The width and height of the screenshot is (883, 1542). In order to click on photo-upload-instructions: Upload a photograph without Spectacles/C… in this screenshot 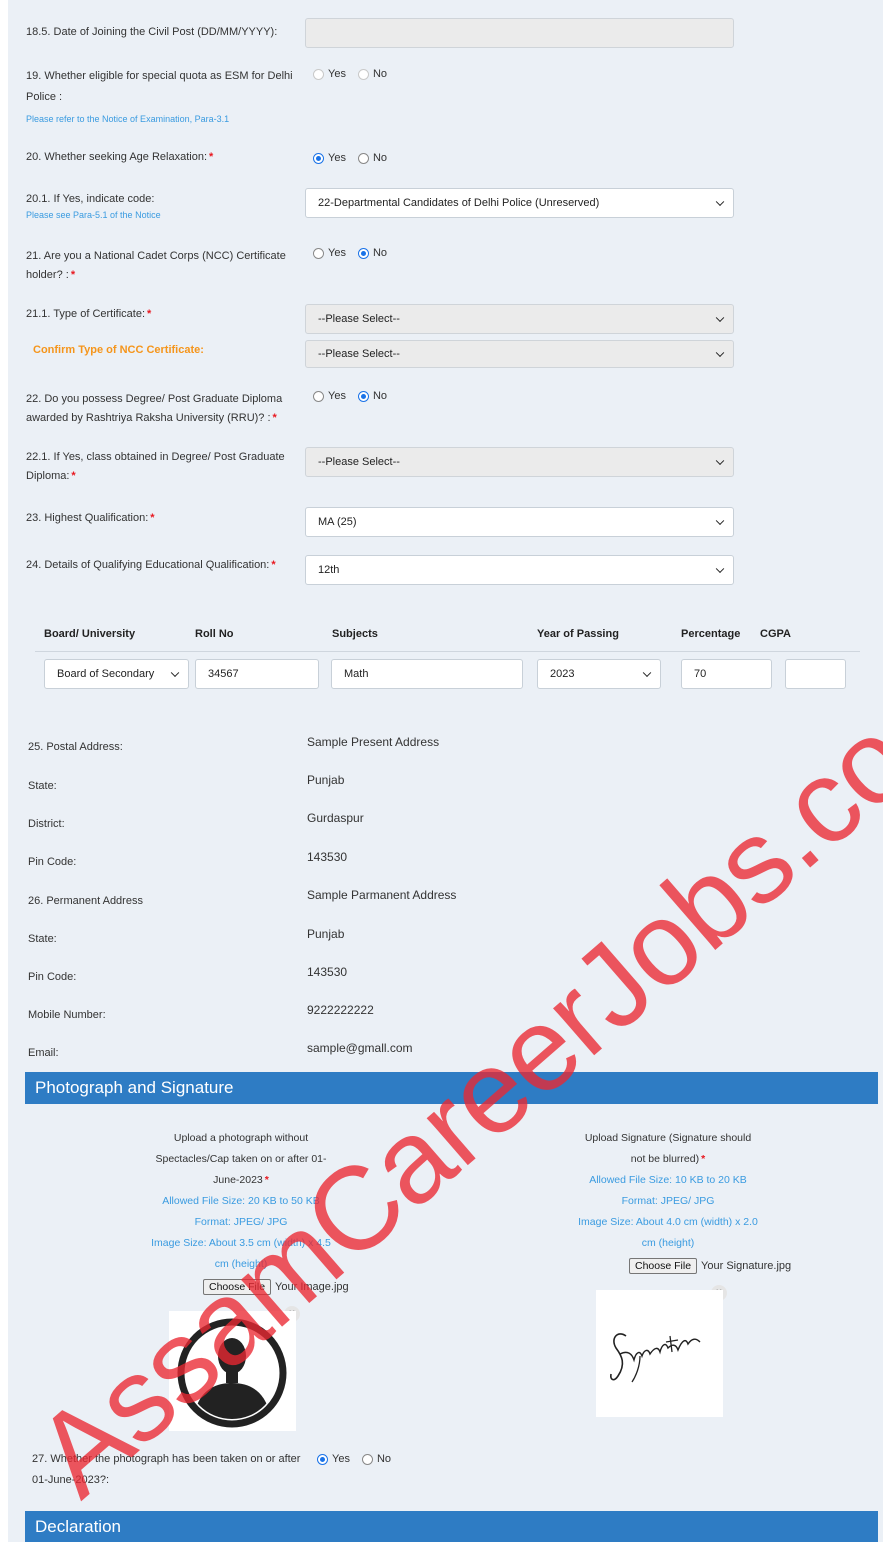, I will do `click(241, 1201)`.